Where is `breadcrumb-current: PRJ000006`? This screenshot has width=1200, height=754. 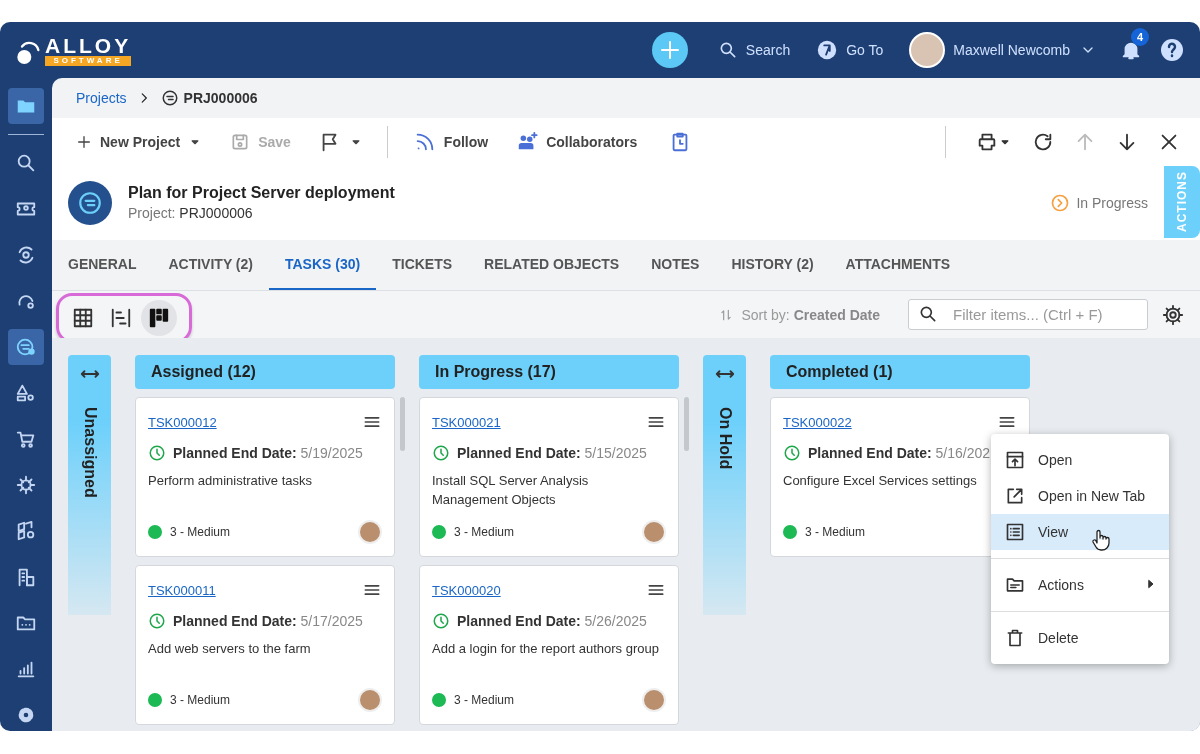
breadcrumb-current: PRJ000006 is located at coordinates (220, 98).